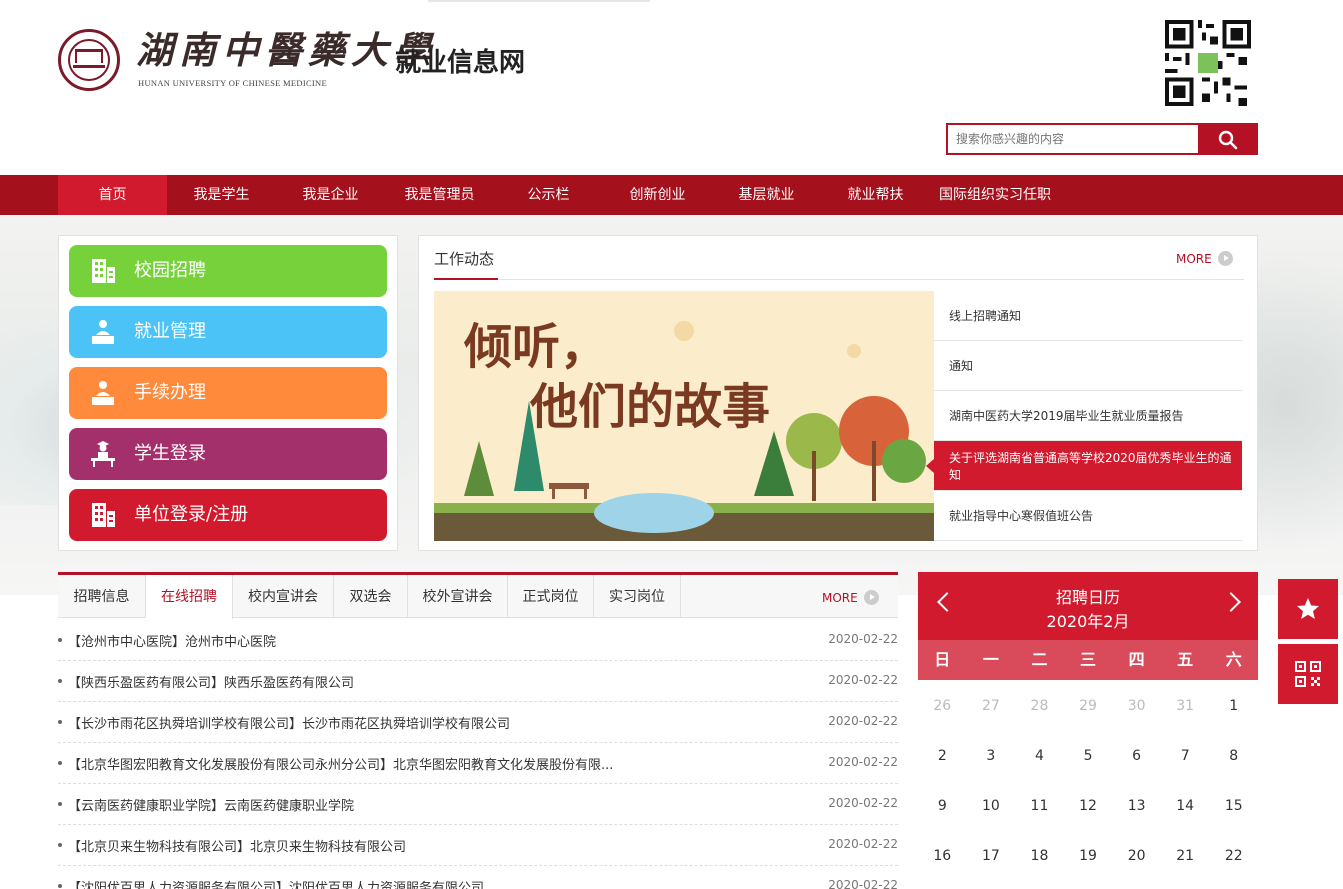 The image size is (1343, 889). Describe the element at coordinates (103, 454) in the screenshot. I see `student-icon` at that location.